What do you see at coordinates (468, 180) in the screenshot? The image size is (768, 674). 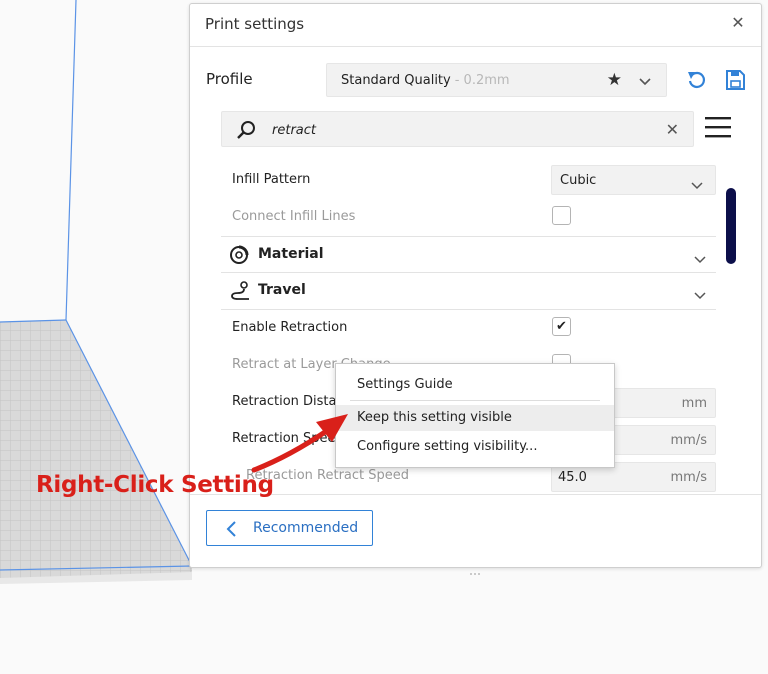 I see `setting-row-infill-pattern: Infill Pattern Cubic` at bounding box center [468, 180].